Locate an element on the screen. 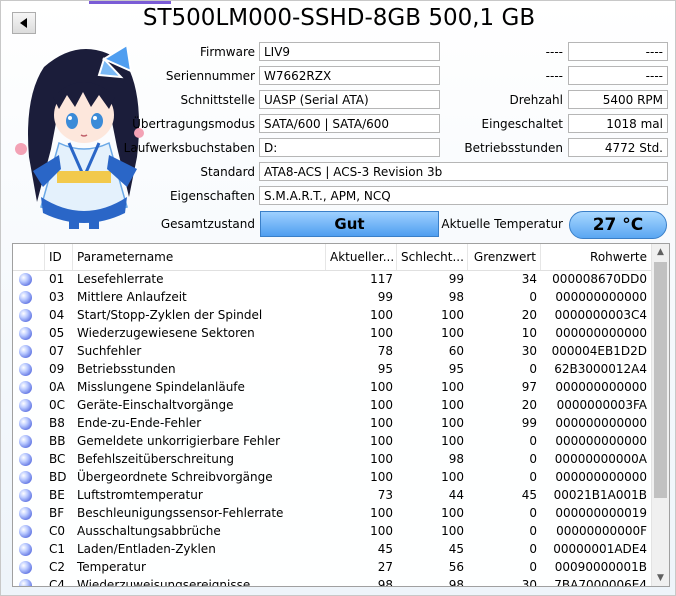  column-header-status is located at coordinates (29, 257).